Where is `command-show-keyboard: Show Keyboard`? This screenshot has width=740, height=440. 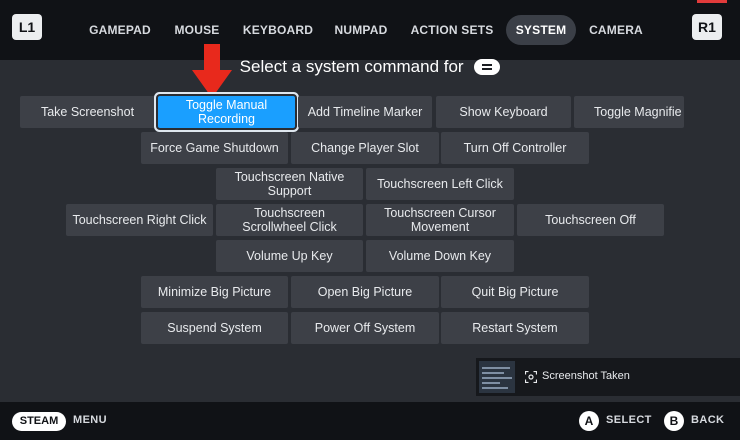
command-show-keyboard: Show Keyboard is located at coordinates (503, 112).